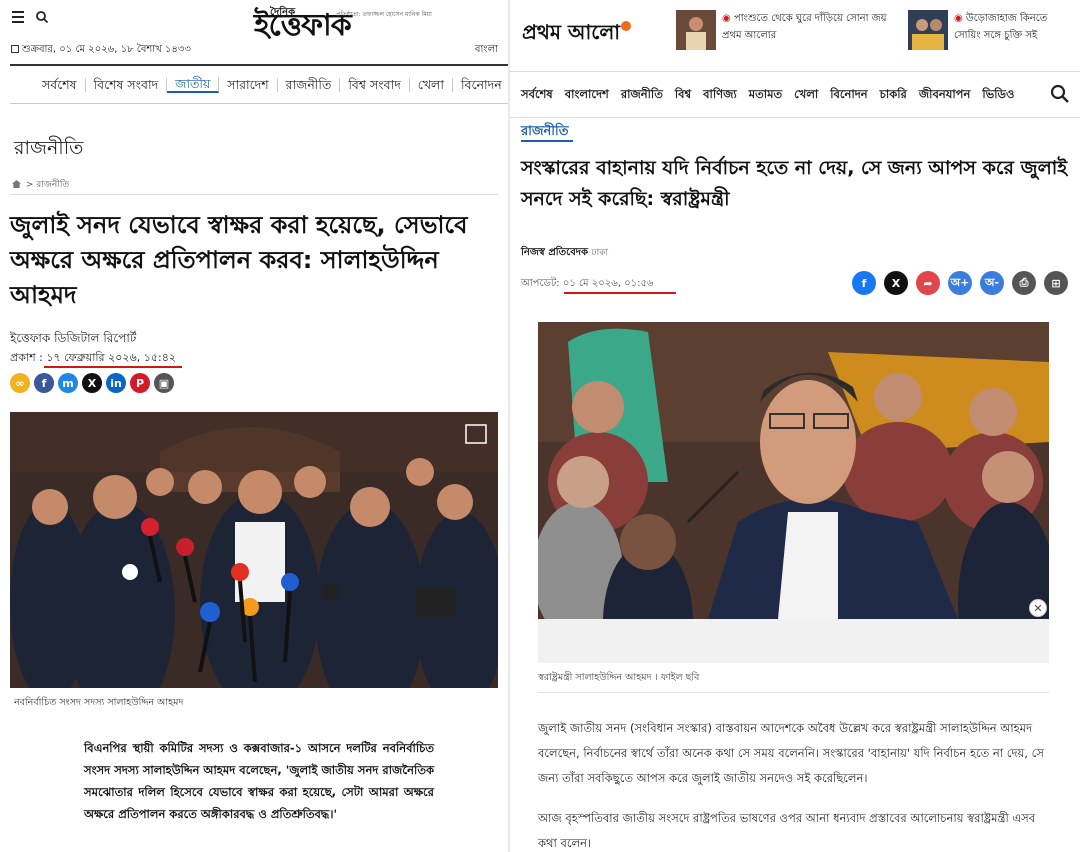 This screenshot has width=1080, height=852. What do you see at coordinates (164, 383) in the screenshot?
I see `print-icon: ▣` at bounding box center [164, 383].